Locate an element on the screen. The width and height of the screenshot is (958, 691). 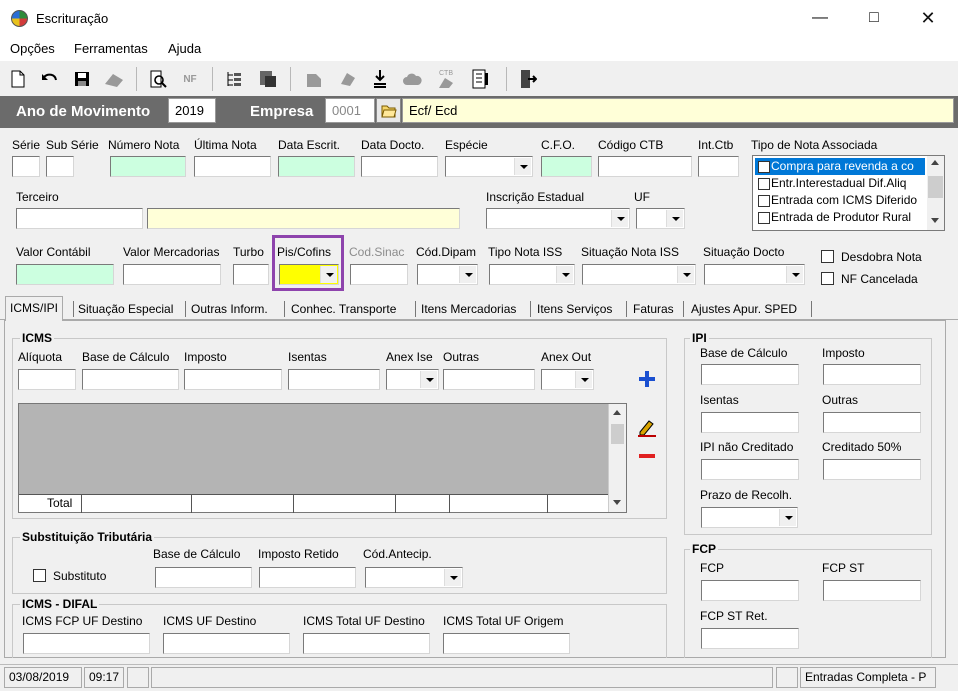
new-doc-icon is located at coordinates (18, 79).